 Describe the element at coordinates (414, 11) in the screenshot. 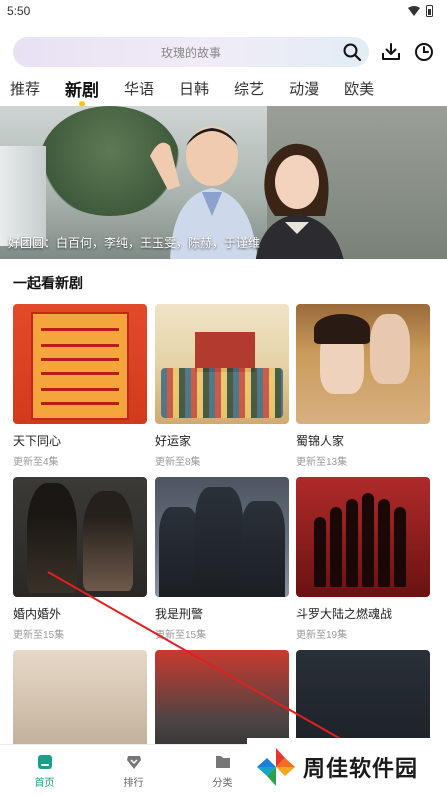

I see `wifi-icon` at that location.